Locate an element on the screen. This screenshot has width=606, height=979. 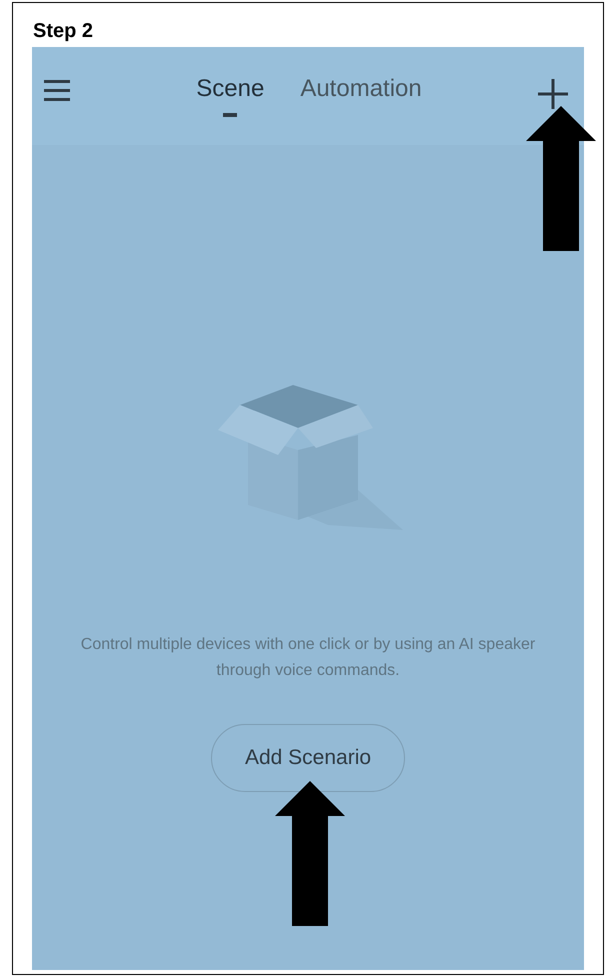
menu-icon is located at coordinates (57, 91).